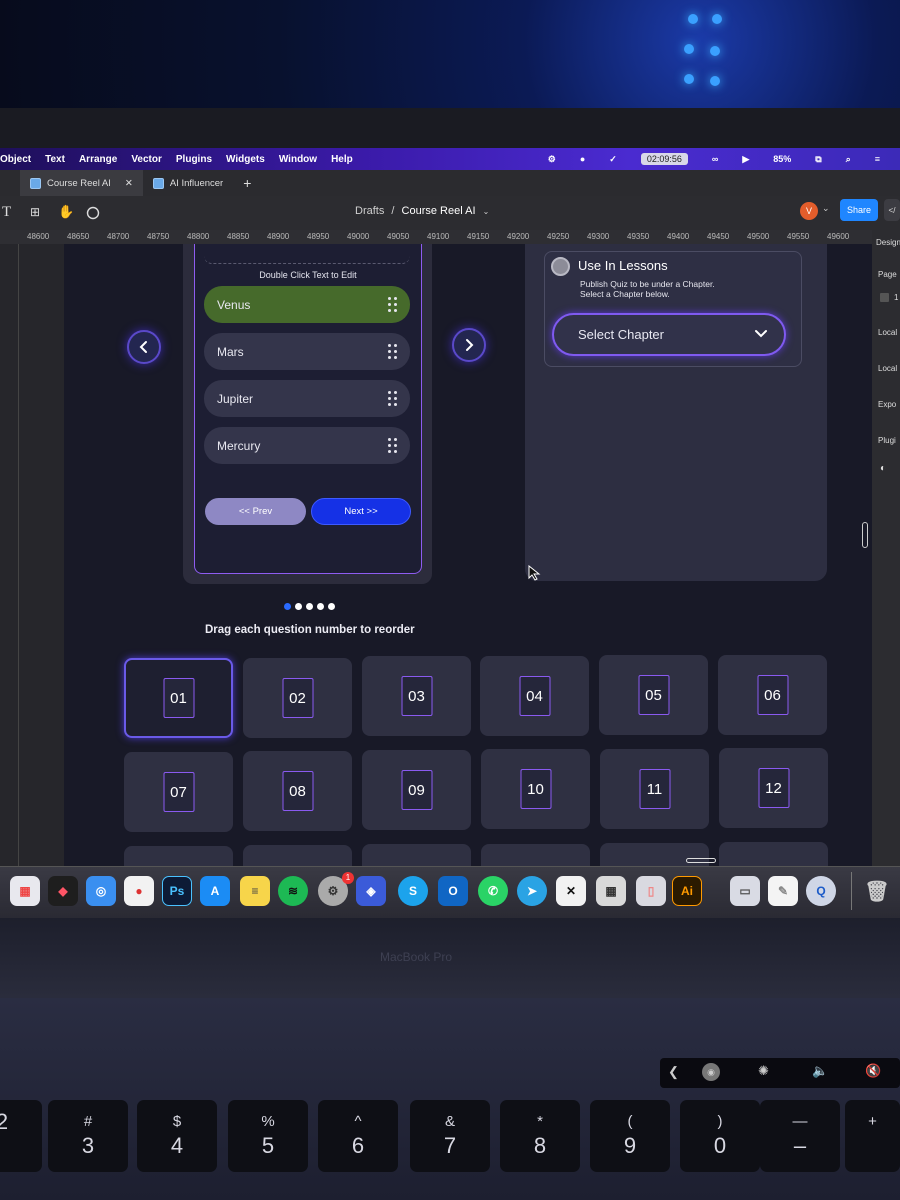 This screenshot has height=1200, width=900. What do you see at coordinates (178, 792) in the screenshot?
I see `question-tile: 07` at bounding box center [178, 792].